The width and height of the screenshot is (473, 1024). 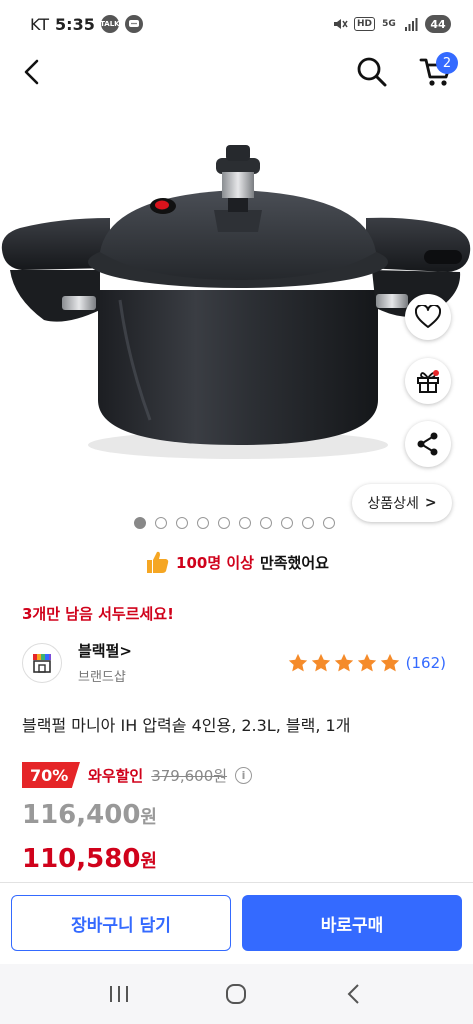 I want to click on brand-shop-logo, so click(x=42, y=663).